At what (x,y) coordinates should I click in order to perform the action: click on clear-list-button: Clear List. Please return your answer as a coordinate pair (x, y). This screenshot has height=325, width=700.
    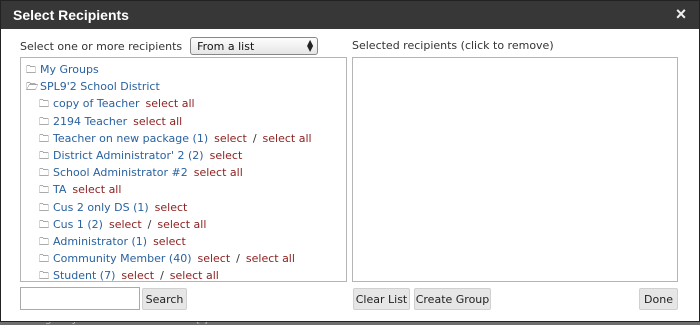
    Looking at the image, I should click on (381, 299).